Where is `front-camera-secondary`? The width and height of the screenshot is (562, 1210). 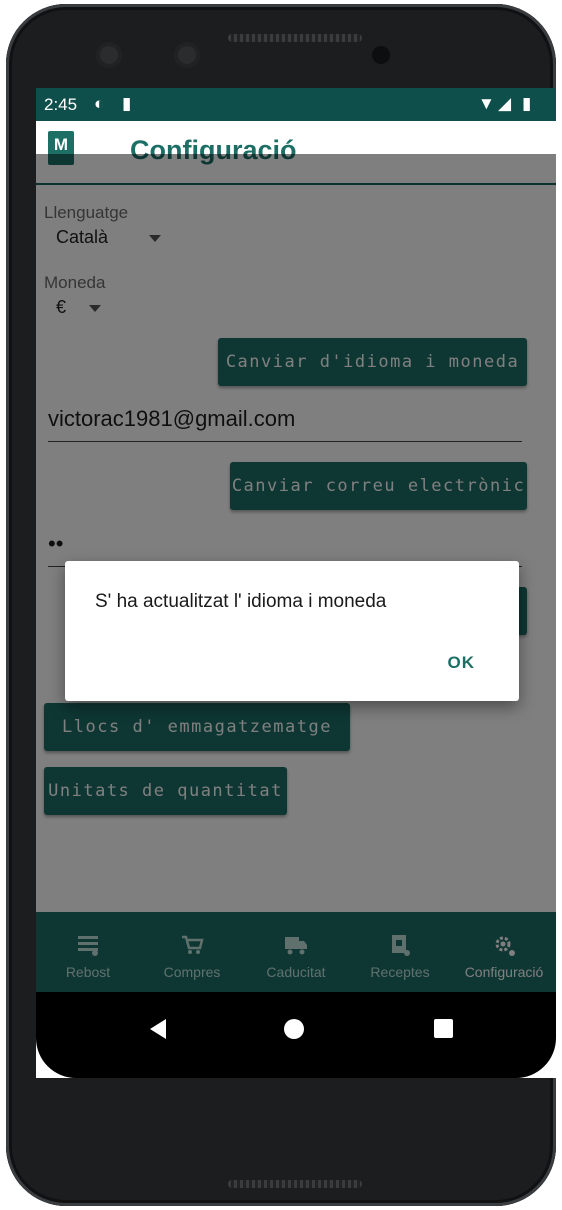
front-camera-secondary is located at coordinates (187, 55).